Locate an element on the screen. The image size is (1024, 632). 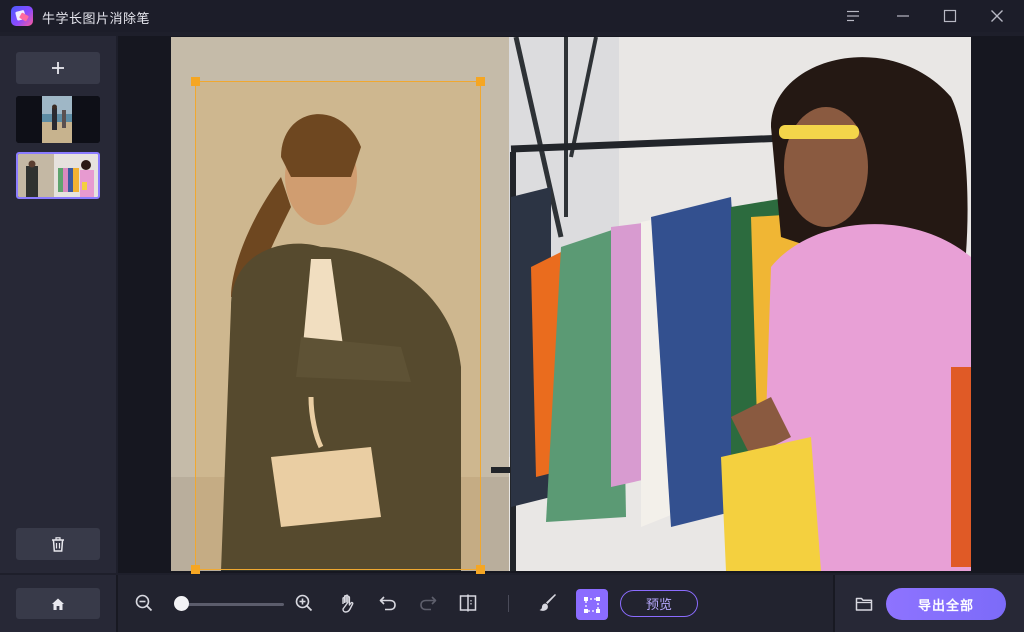
selection-handle-bottom-right is located at coordinates (480, 569).